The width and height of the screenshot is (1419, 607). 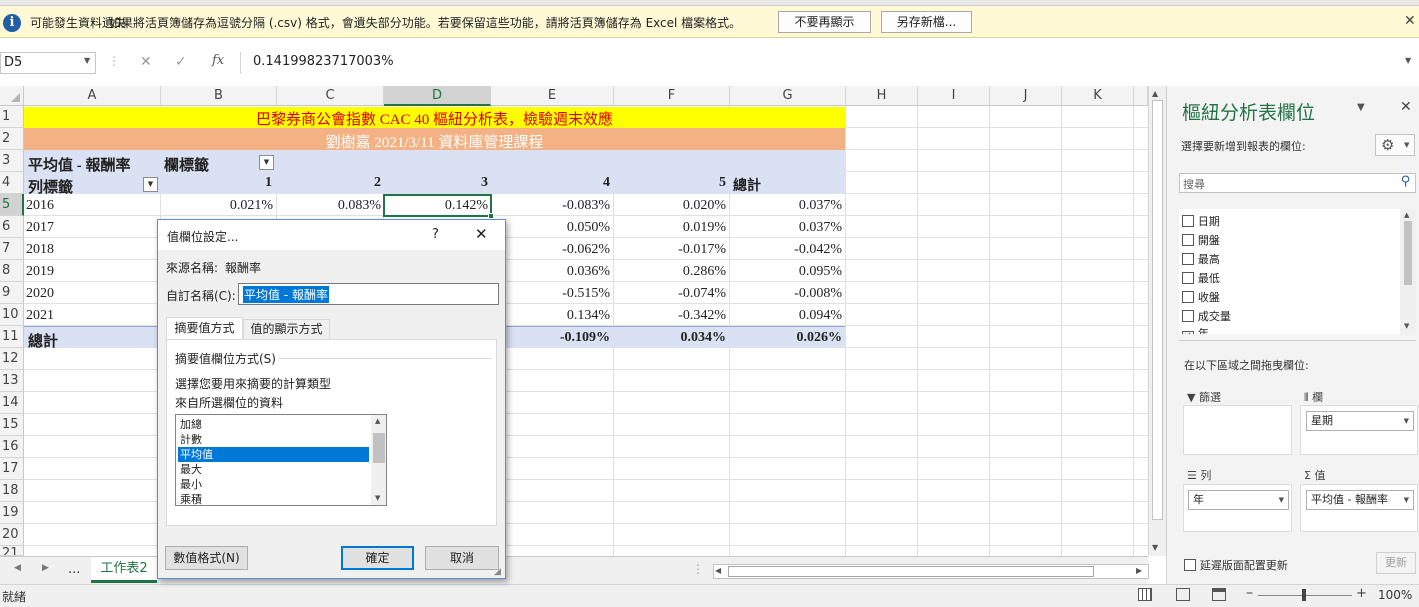 What do you see at coordinates (670, 250) in the screenshot?
I see `pivot-cell: -0.017%` at bounding box center [670, 250].